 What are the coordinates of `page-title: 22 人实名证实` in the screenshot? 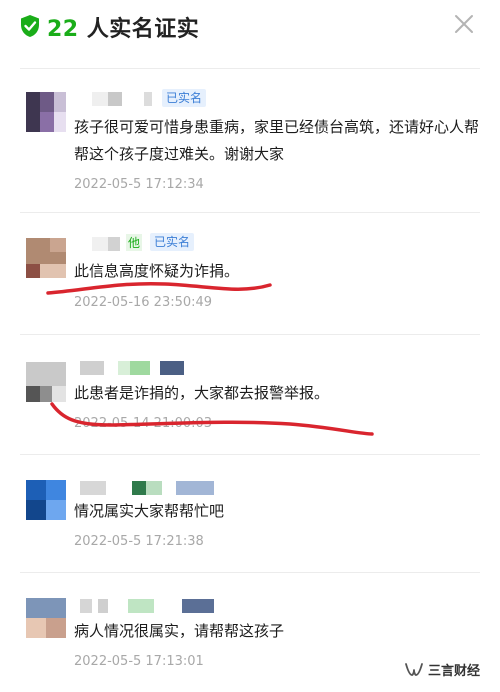 It's located at (123, 27).